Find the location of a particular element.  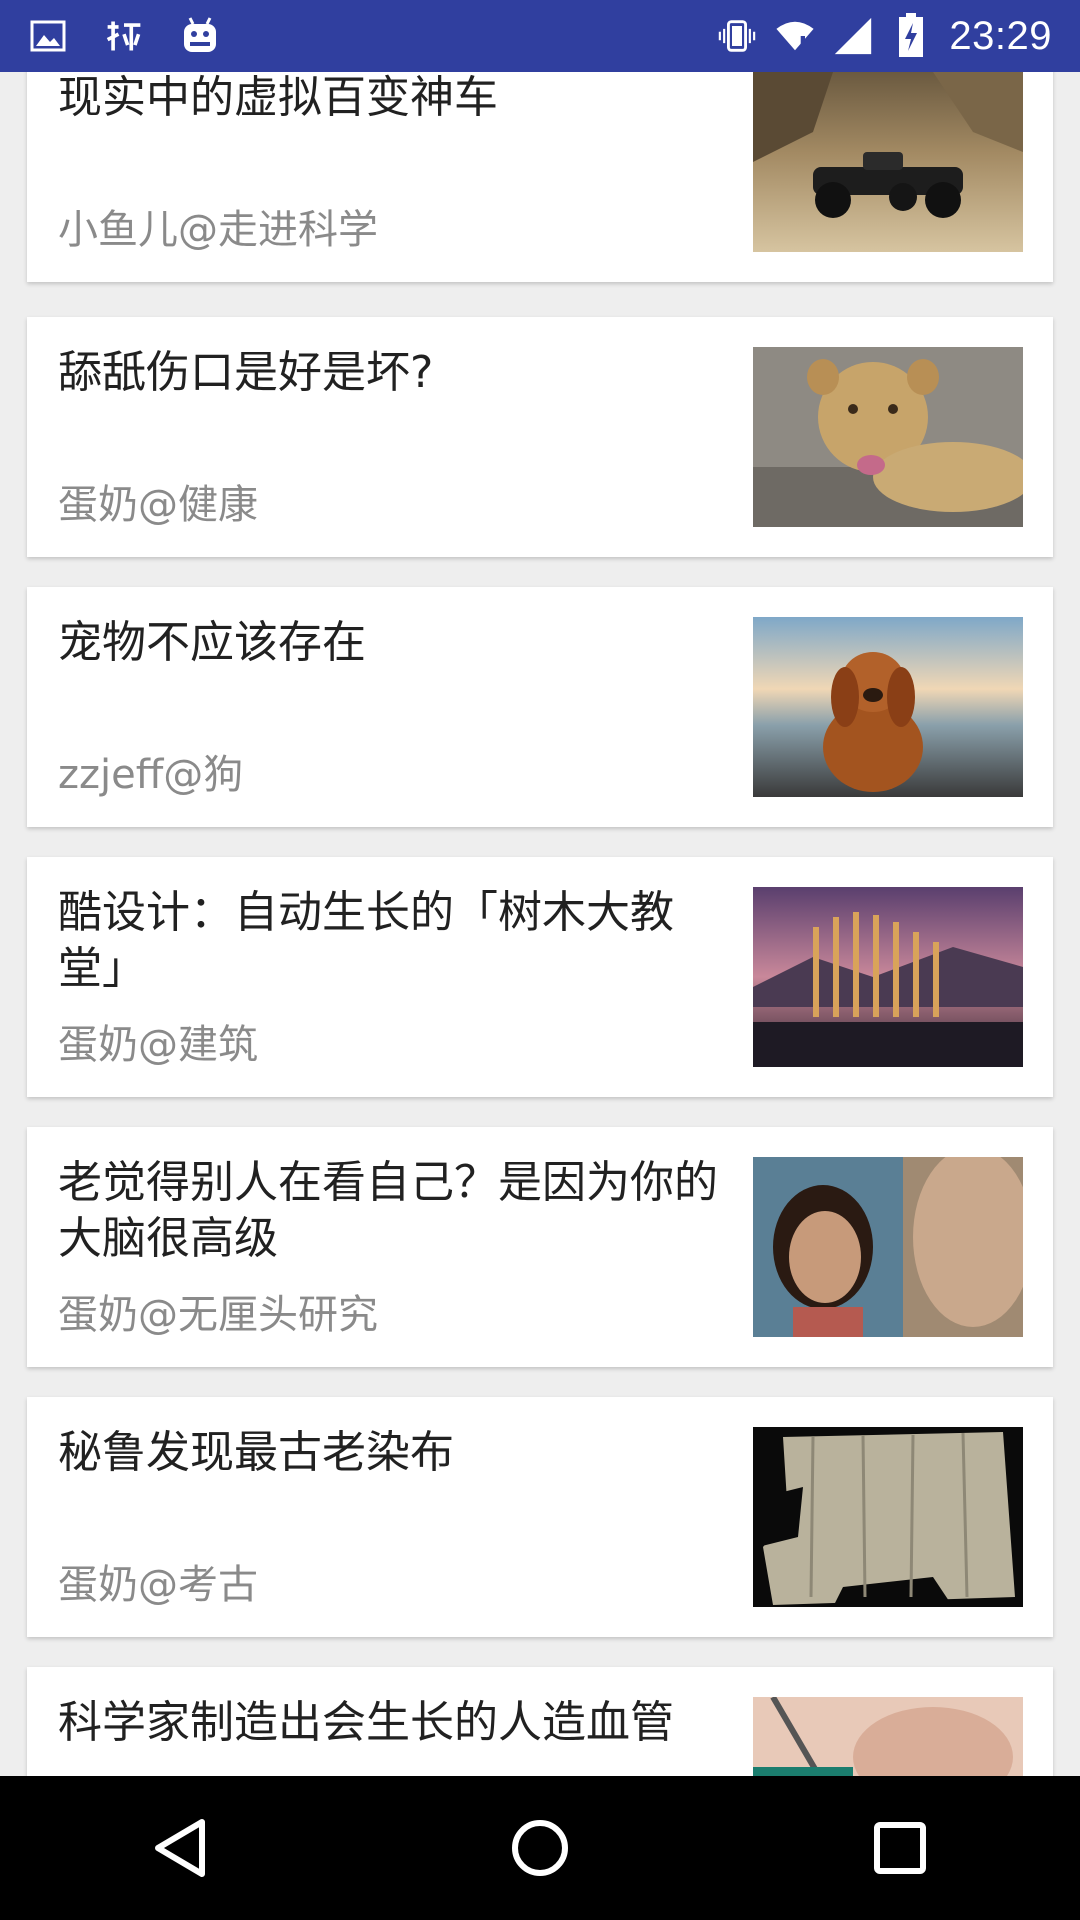

article-title: 现实中的虚拟百变神车 is located at coordinates (278, 97).